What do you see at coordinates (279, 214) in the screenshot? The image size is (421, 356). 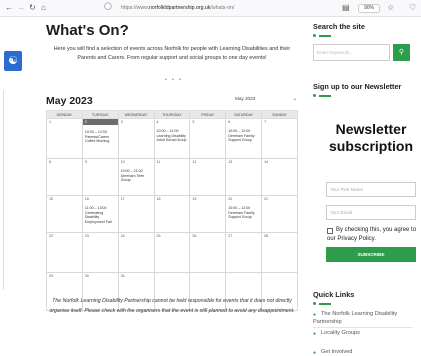 I see `calendar-day-cell: 21` at bounding box center [279, 214].